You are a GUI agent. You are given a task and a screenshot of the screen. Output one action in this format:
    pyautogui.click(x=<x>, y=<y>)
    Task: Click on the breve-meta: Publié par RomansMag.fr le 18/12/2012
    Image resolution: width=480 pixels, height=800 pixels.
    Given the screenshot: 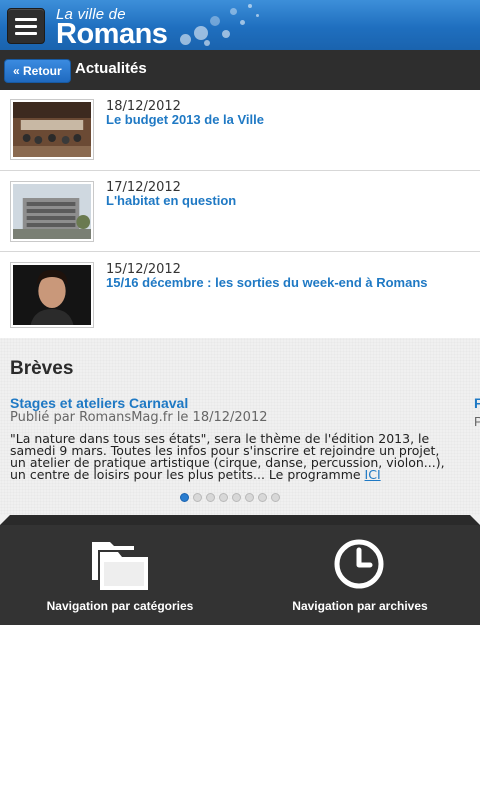 What is the action you would take?
    pyautogui.click(x=139, y=417)
    